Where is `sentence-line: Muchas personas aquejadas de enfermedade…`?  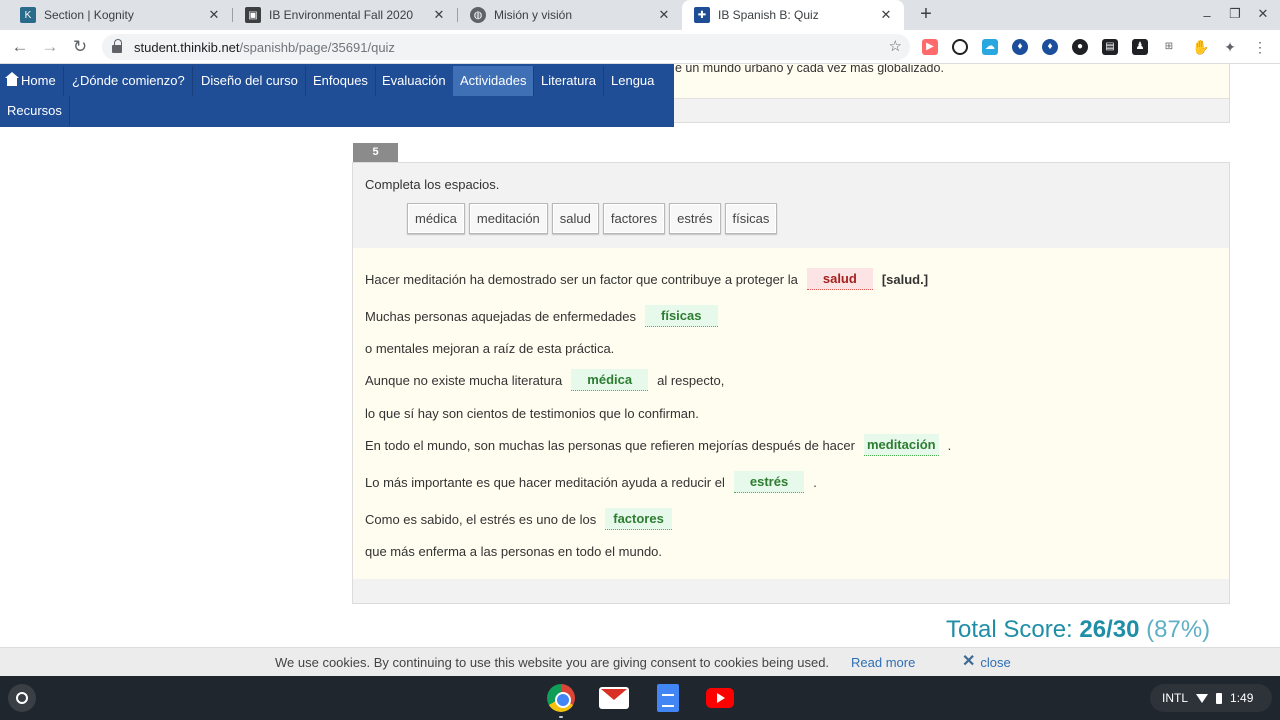
sentence-line: Muchas personas aquejadas de enfermedade… is located at coordinates (546, 316).